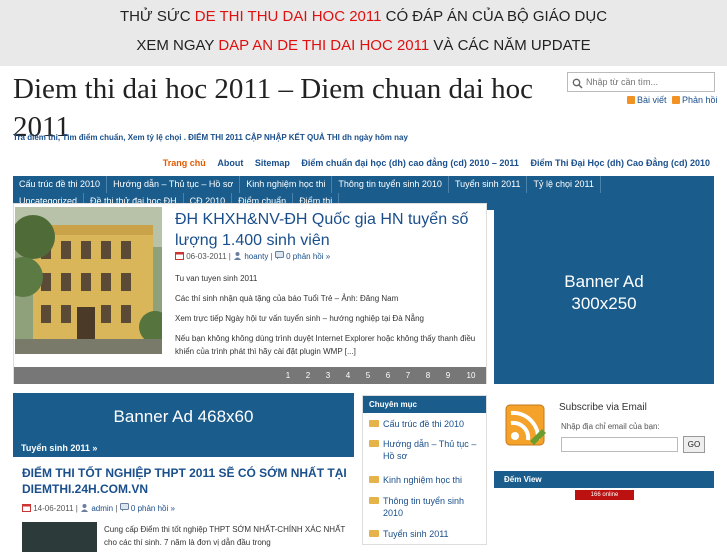  Describe the element at coordinates (604, 495) in the screenshot. I see `online-counter-badge: 166 online` at that location.